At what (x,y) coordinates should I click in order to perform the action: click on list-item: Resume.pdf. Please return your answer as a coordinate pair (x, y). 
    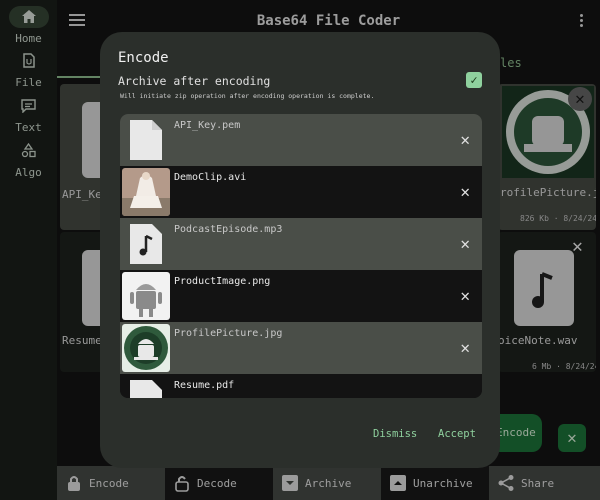
    Looking at the image, I should click on (301, 386).